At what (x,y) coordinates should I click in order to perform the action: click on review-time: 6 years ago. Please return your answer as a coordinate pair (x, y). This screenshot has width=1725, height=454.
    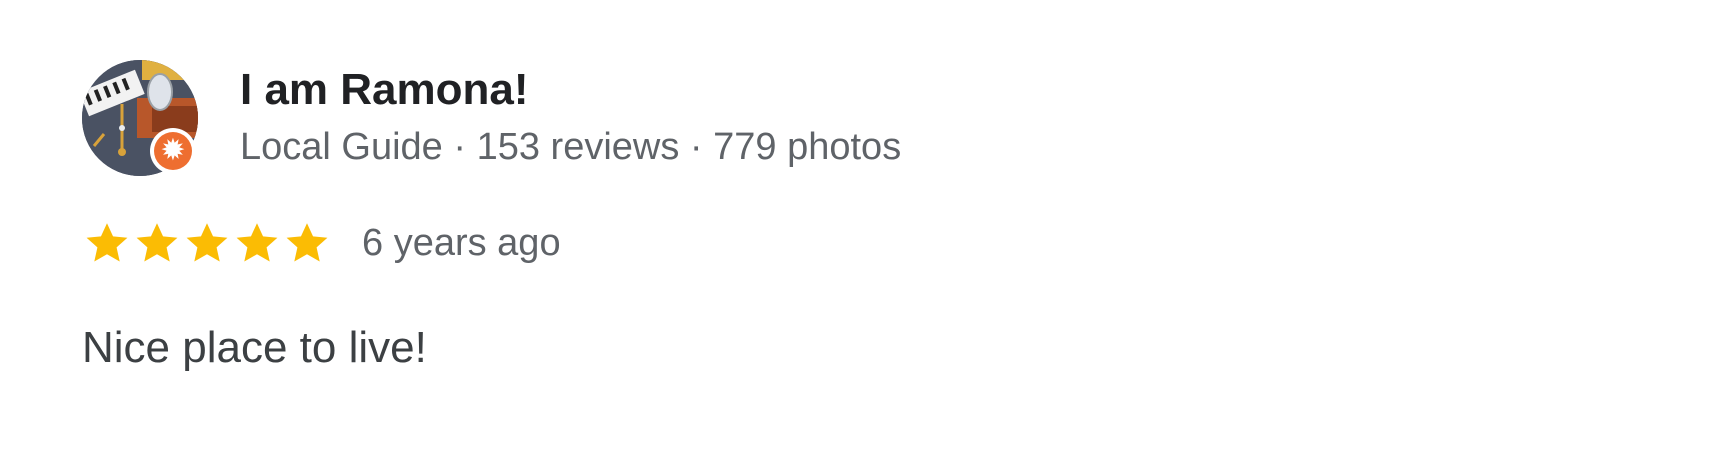
    Looking at the image, I should click on (461, 243).